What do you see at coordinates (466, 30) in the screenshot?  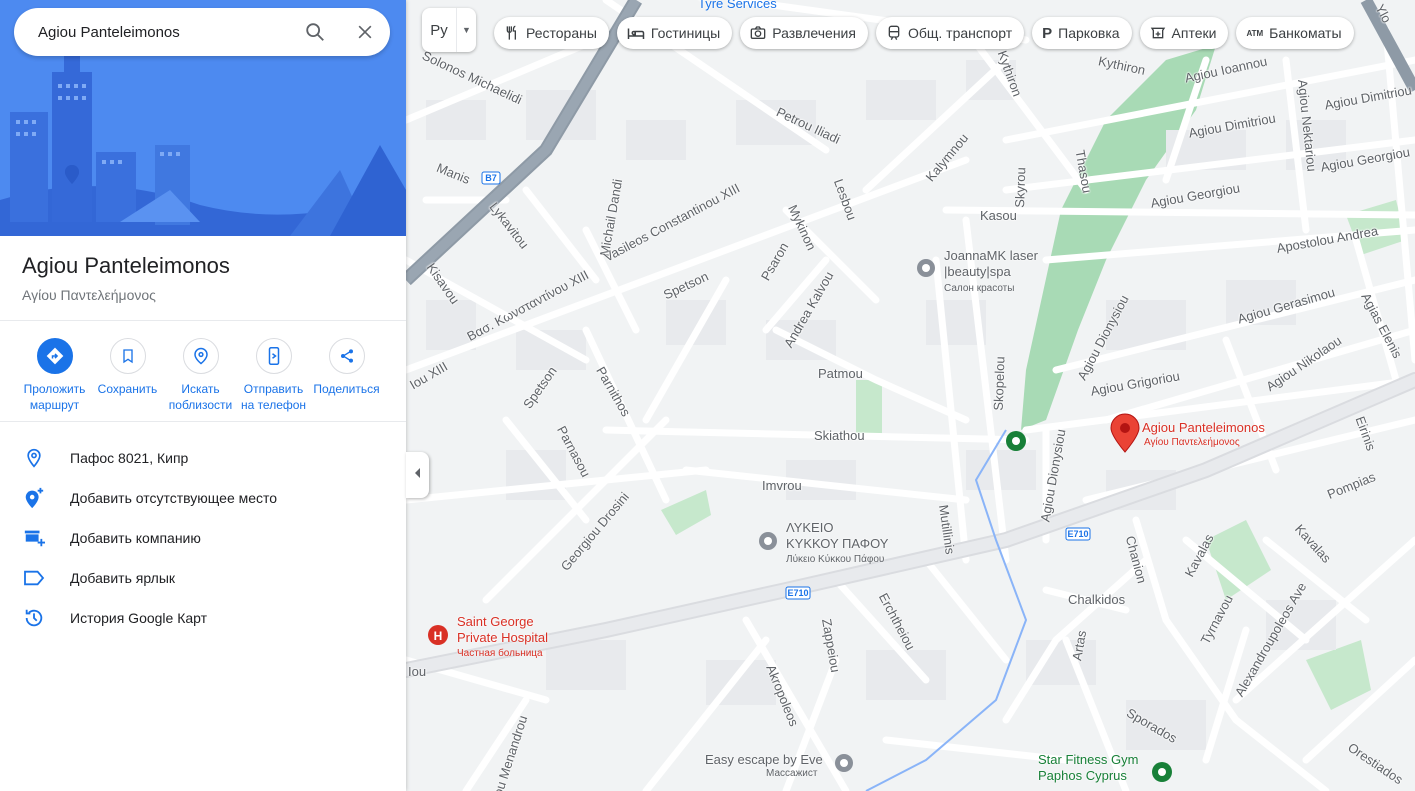 I see `chevron-down-icon: ▼` at bounding box center [466, 30].